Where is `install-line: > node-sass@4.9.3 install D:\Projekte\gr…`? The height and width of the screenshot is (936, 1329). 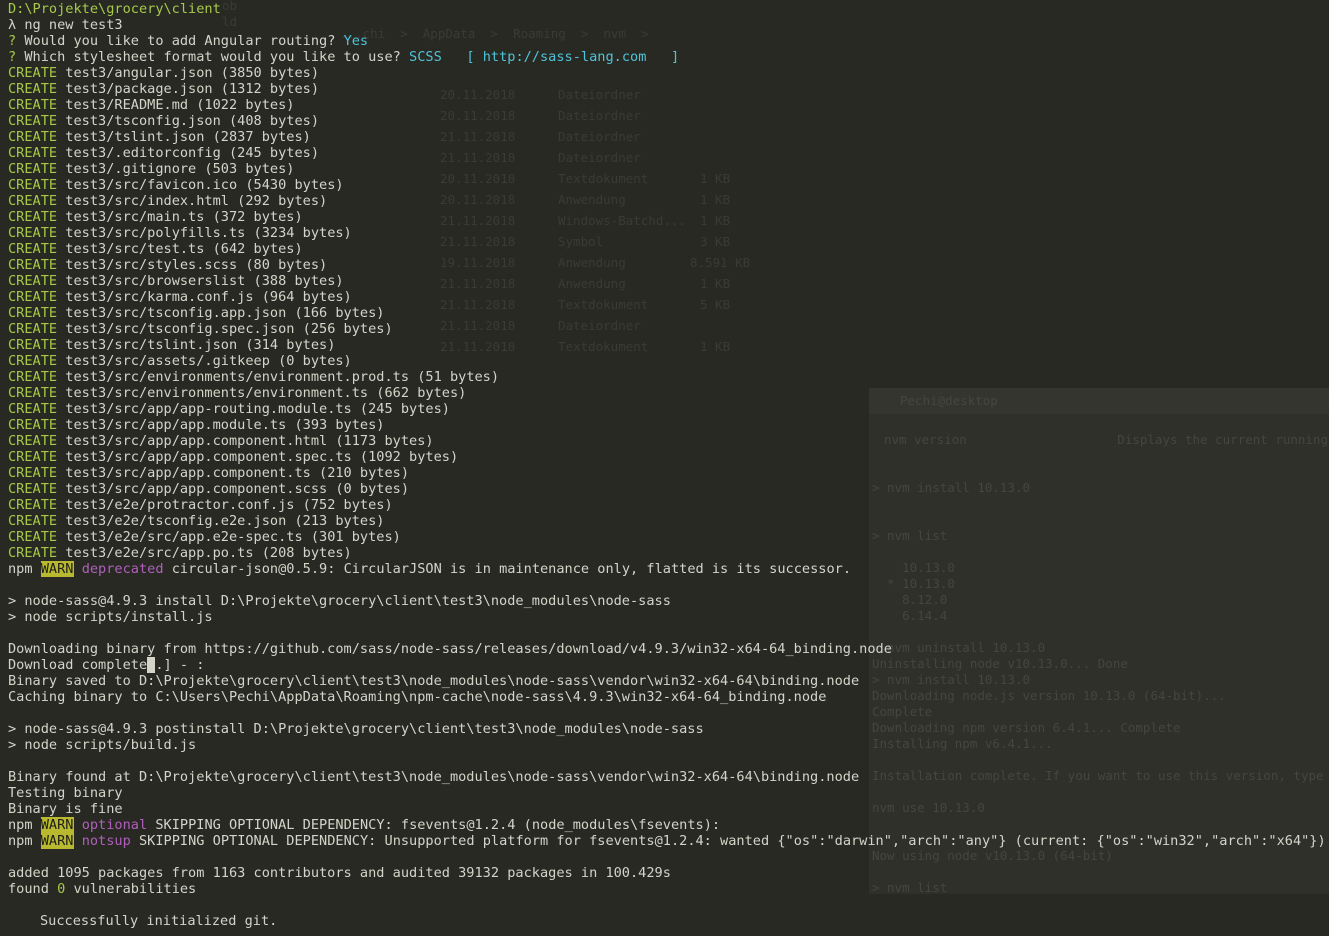
install-line: > node-sass@4.9.3 install D:\Projekte\gr… is located at coordinates (339, 601).